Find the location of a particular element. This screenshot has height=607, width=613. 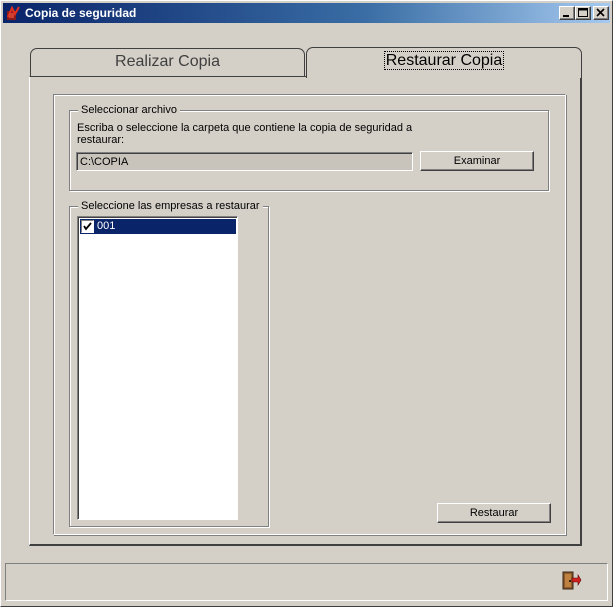

instruction-text-line2: restaurar: is located at coordinates (101, 140).